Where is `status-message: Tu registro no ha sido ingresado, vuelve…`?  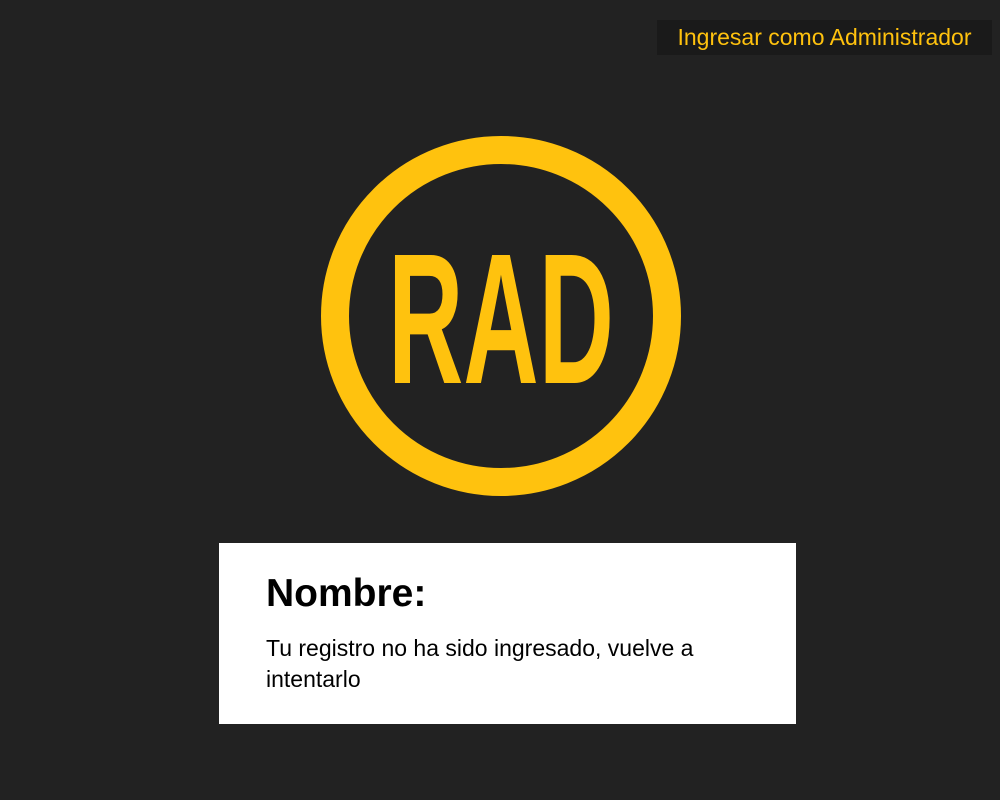
status-message: Tu registro no ha sido ingresado, vuelve… is located at coordinates (480, 663).